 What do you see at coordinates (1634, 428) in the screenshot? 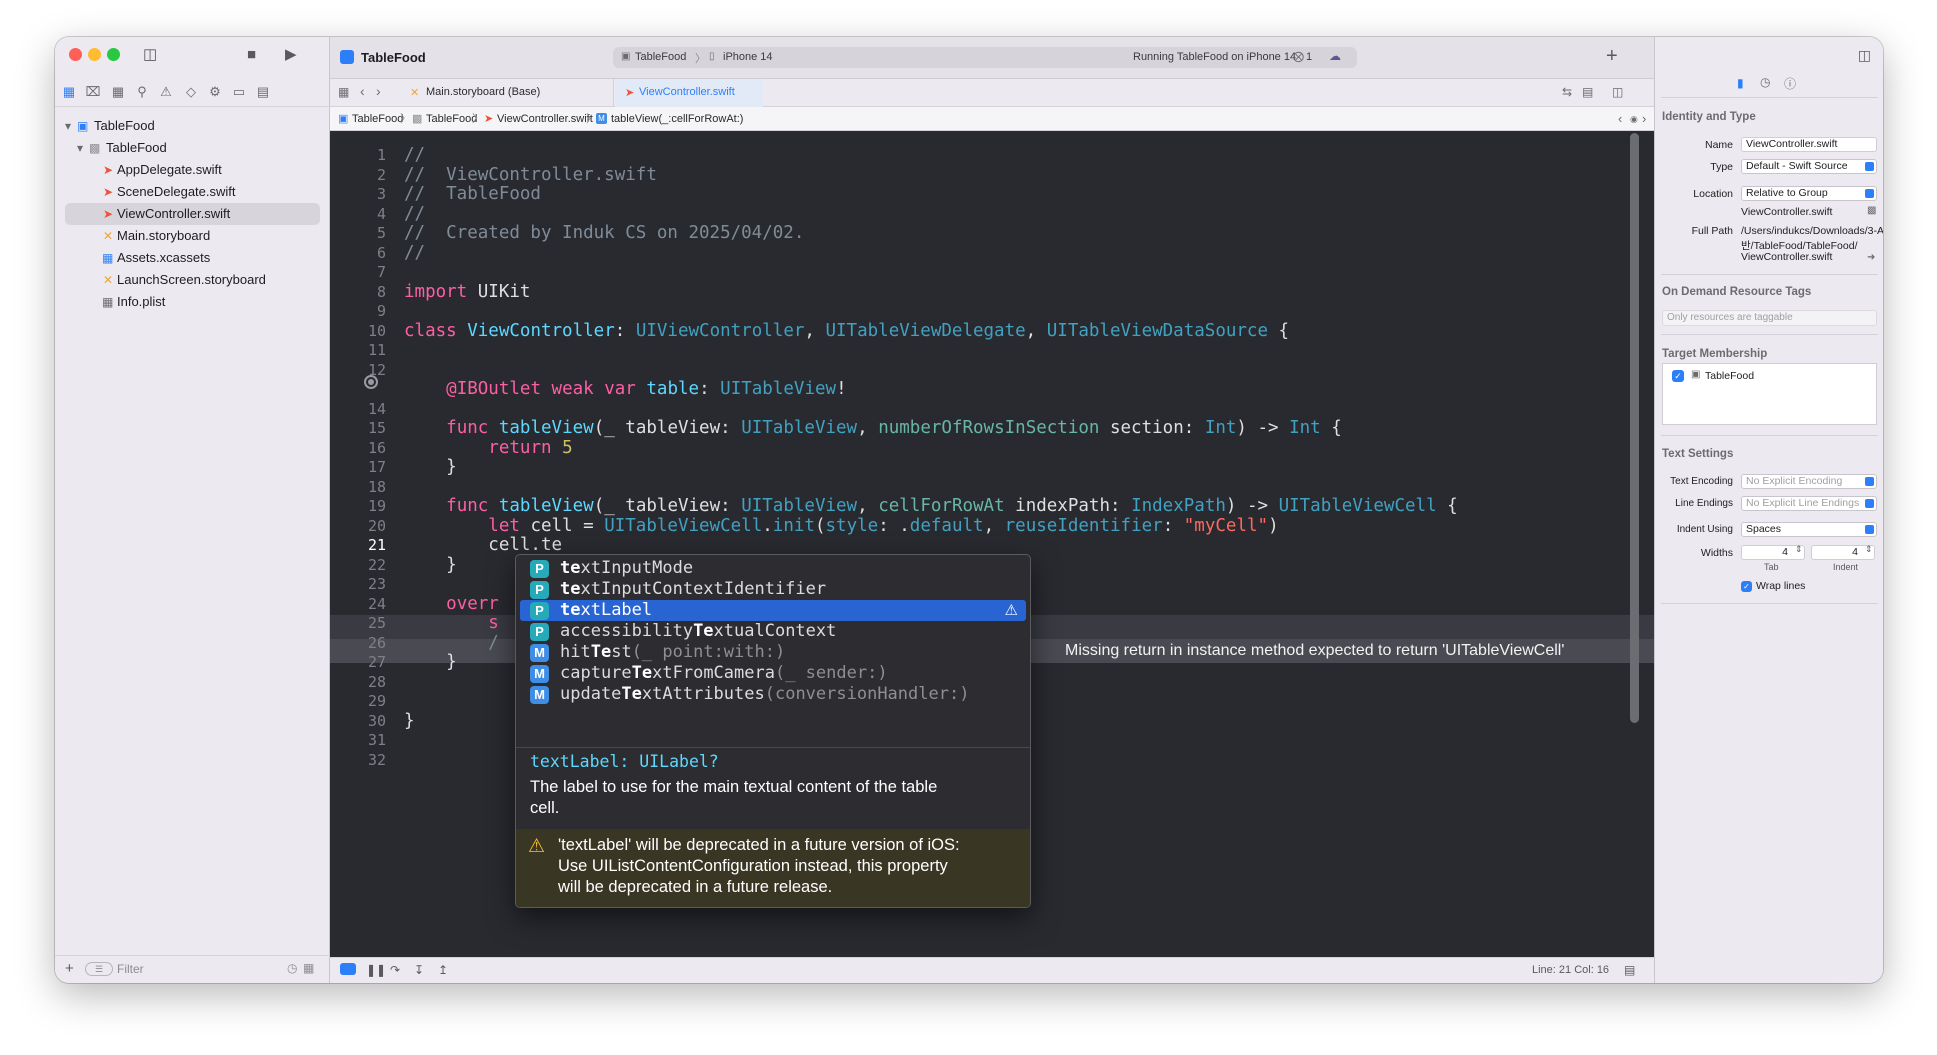
I see `editor-scrollbar` at bounding box center [1634, 428].